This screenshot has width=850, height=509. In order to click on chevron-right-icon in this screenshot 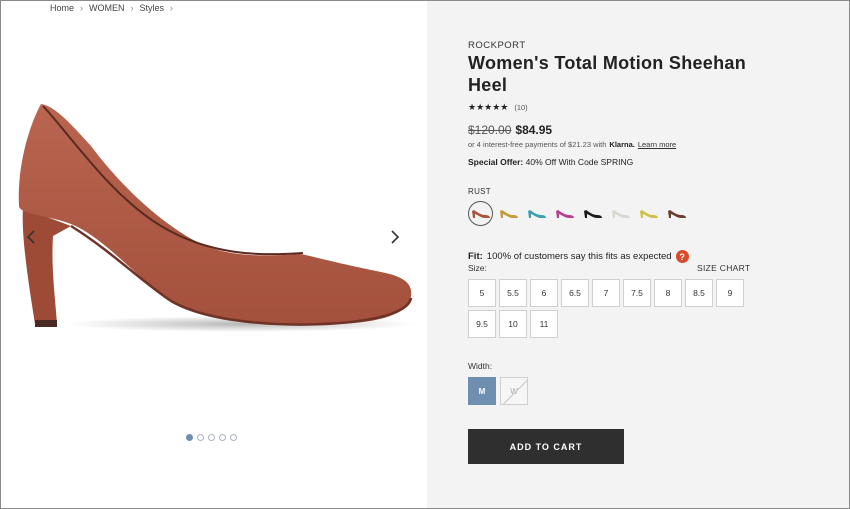, I will do `click(395, 237)`.